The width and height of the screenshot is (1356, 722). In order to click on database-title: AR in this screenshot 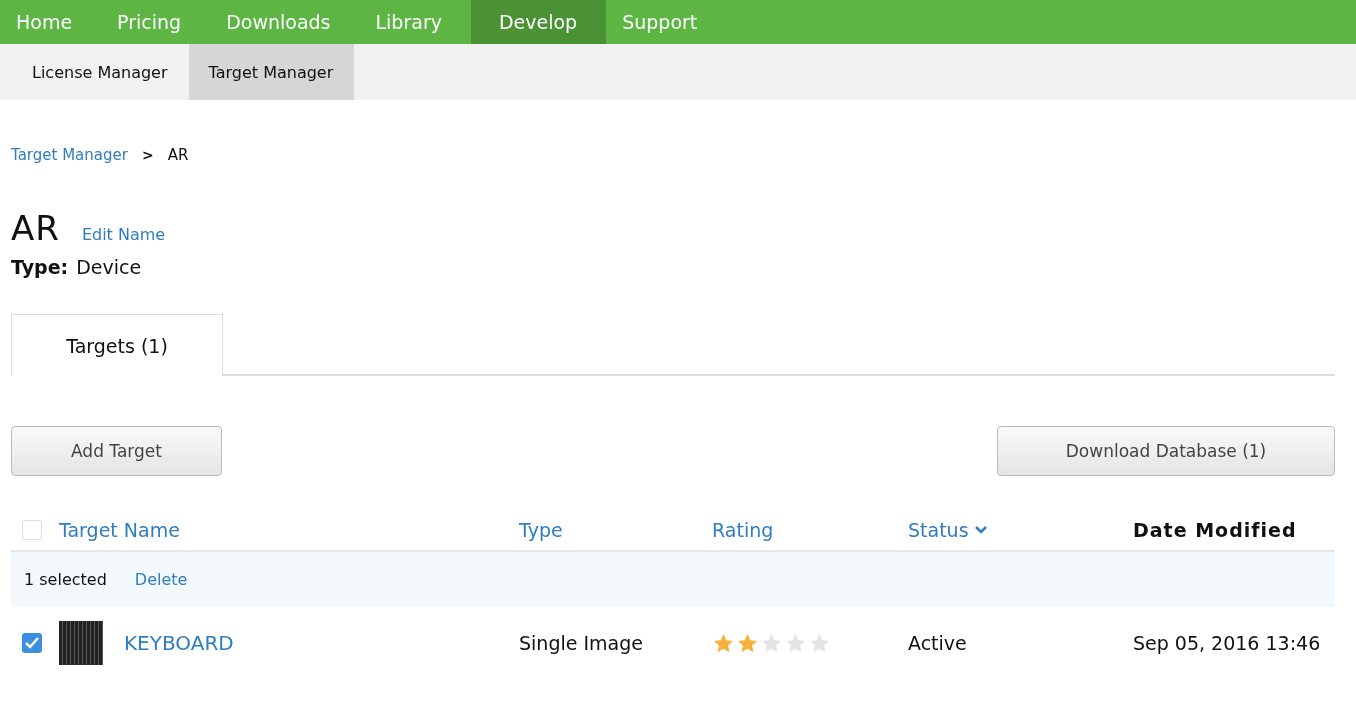, I will do `click(35, 228)`.